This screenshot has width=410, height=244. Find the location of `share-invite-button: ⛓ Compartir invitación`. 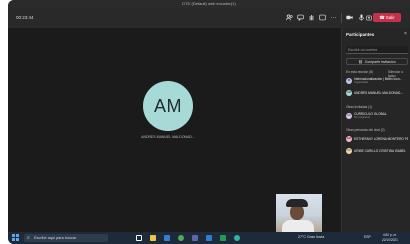

share-invite-button: ⛓ Compartir invitación is located at coordinates (377, 61).